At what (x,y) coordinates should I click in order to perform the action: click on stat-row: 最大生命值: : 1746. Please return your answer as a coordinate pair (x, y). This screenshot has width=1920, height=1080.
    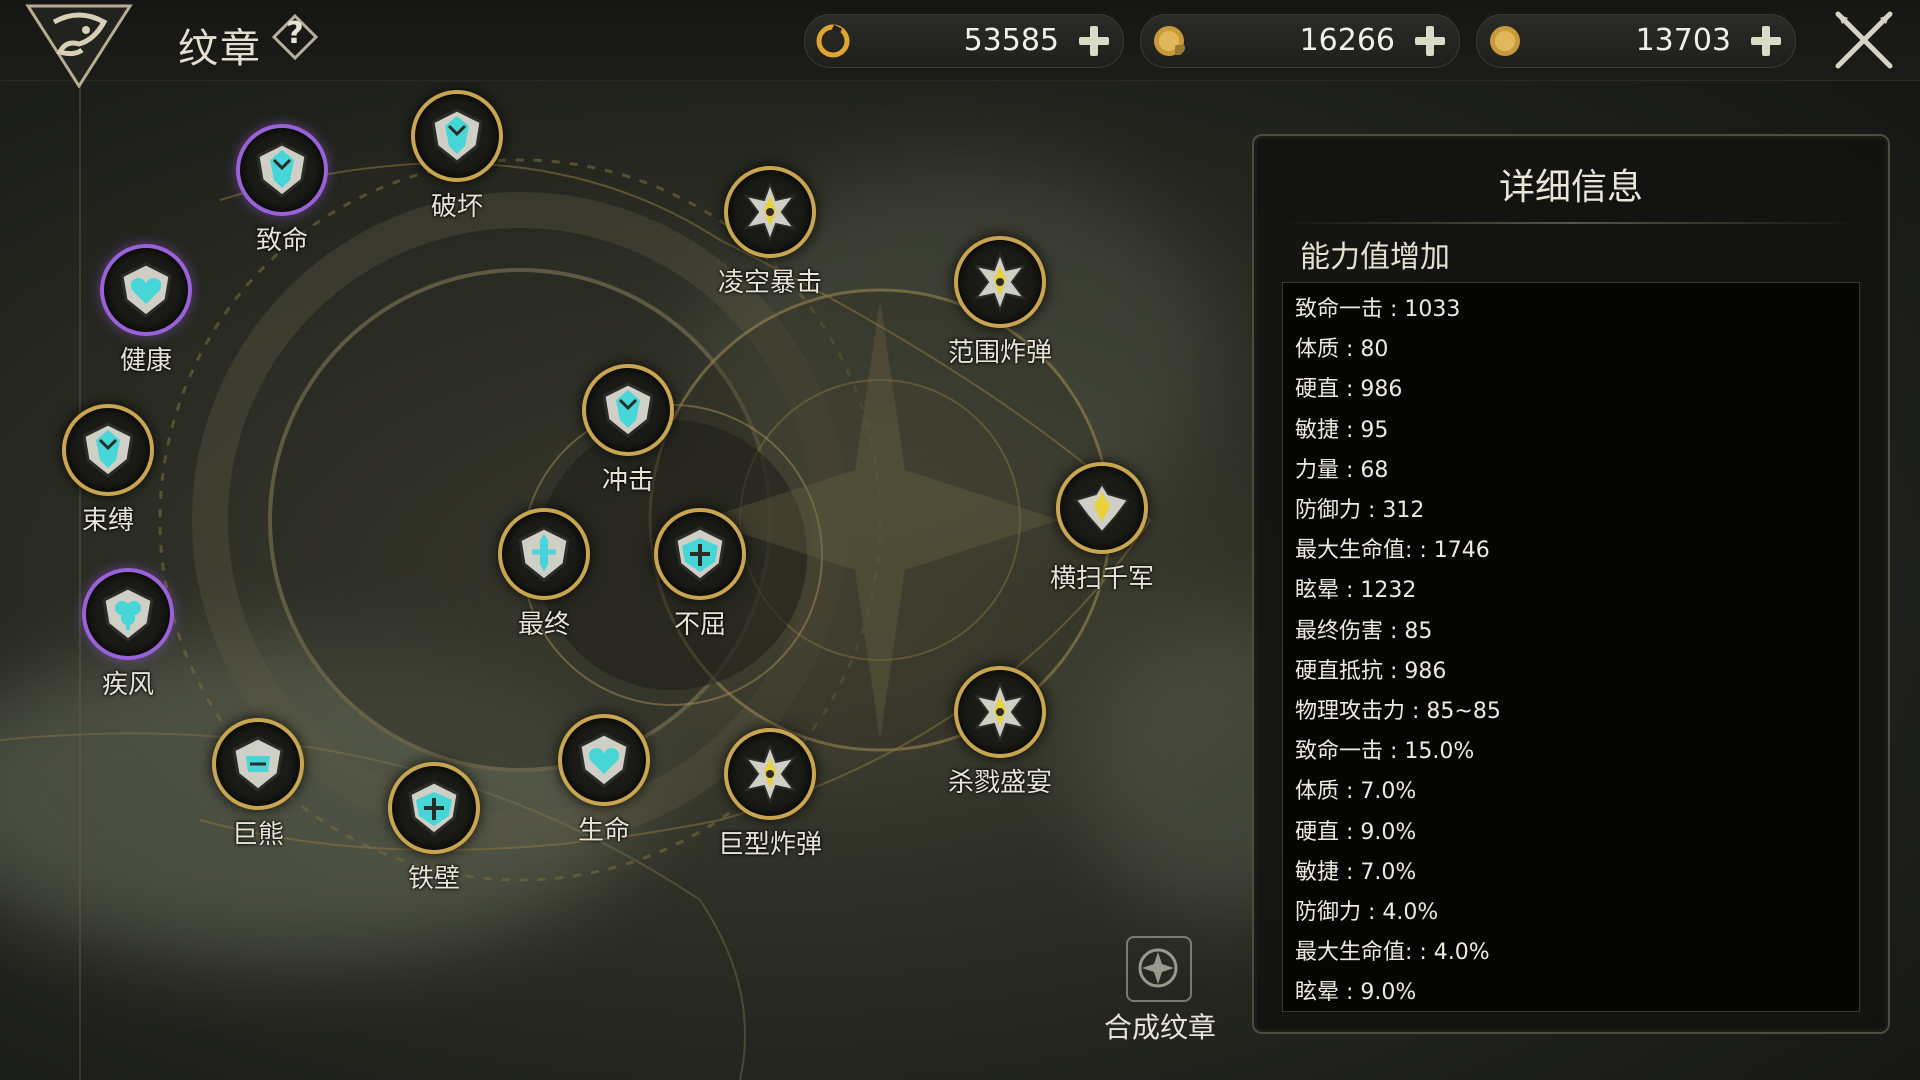
    Looking at the image, I should click on (1392, 551).